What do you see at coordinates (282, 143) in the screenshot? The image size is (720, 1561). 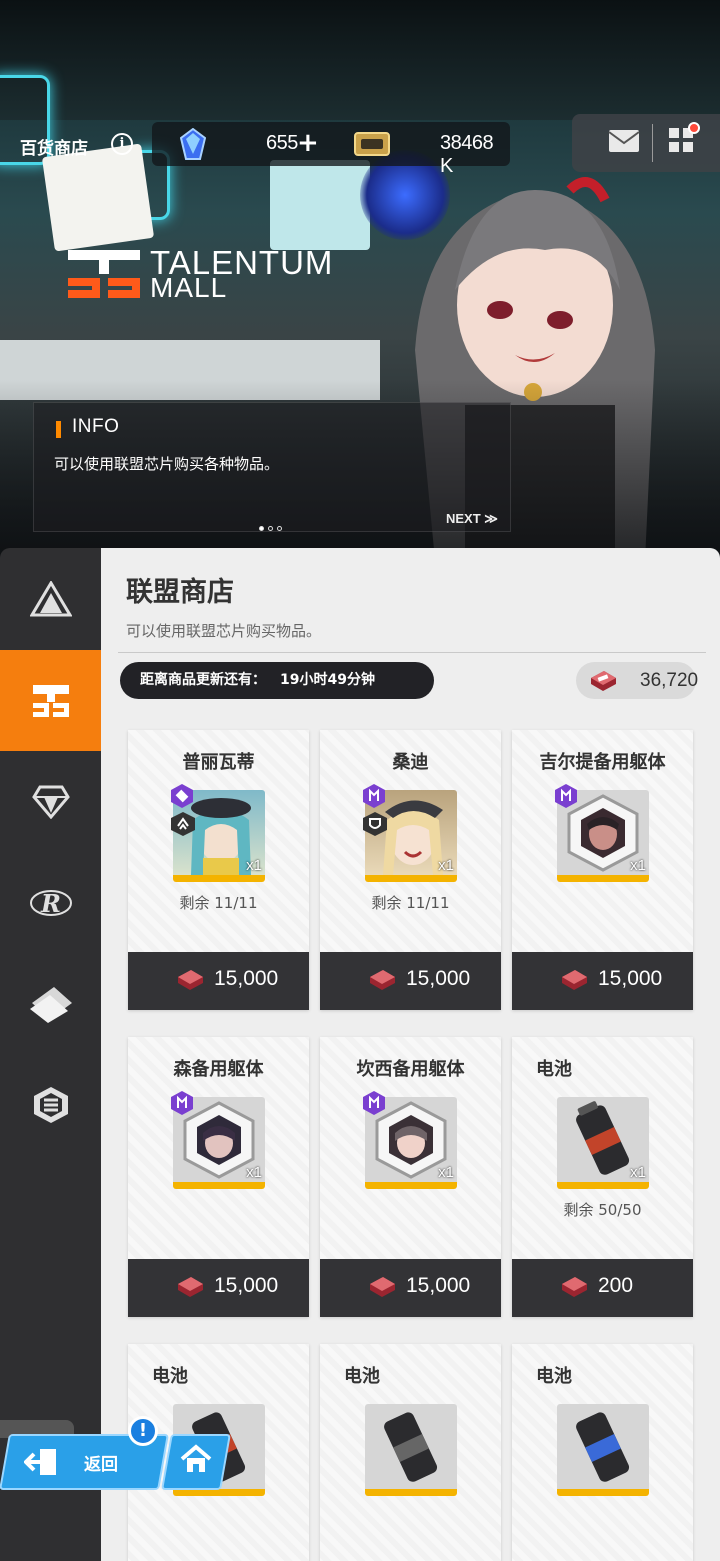 I see `gem-count: 655` at bounding box center [282, 143].